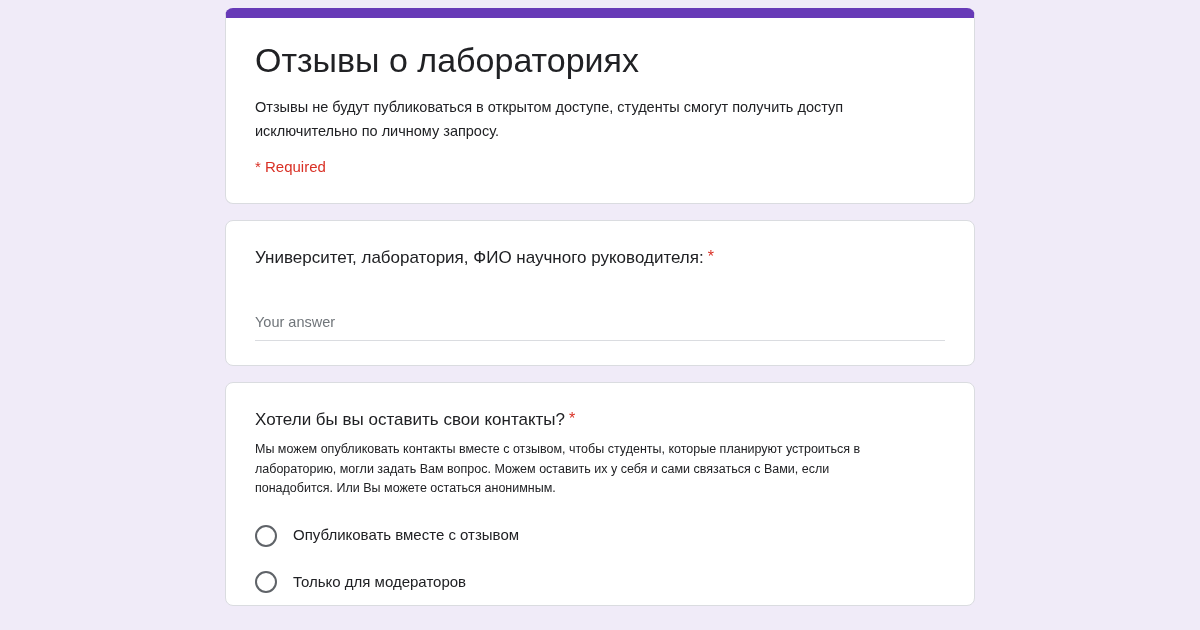 Image resolution: width=1200 pixels, height=630 pixels. What do you see at coordinates (380, 582) in the screenshot?
I see `option-label: Только для модераторов` at bounding box center [380, 582].